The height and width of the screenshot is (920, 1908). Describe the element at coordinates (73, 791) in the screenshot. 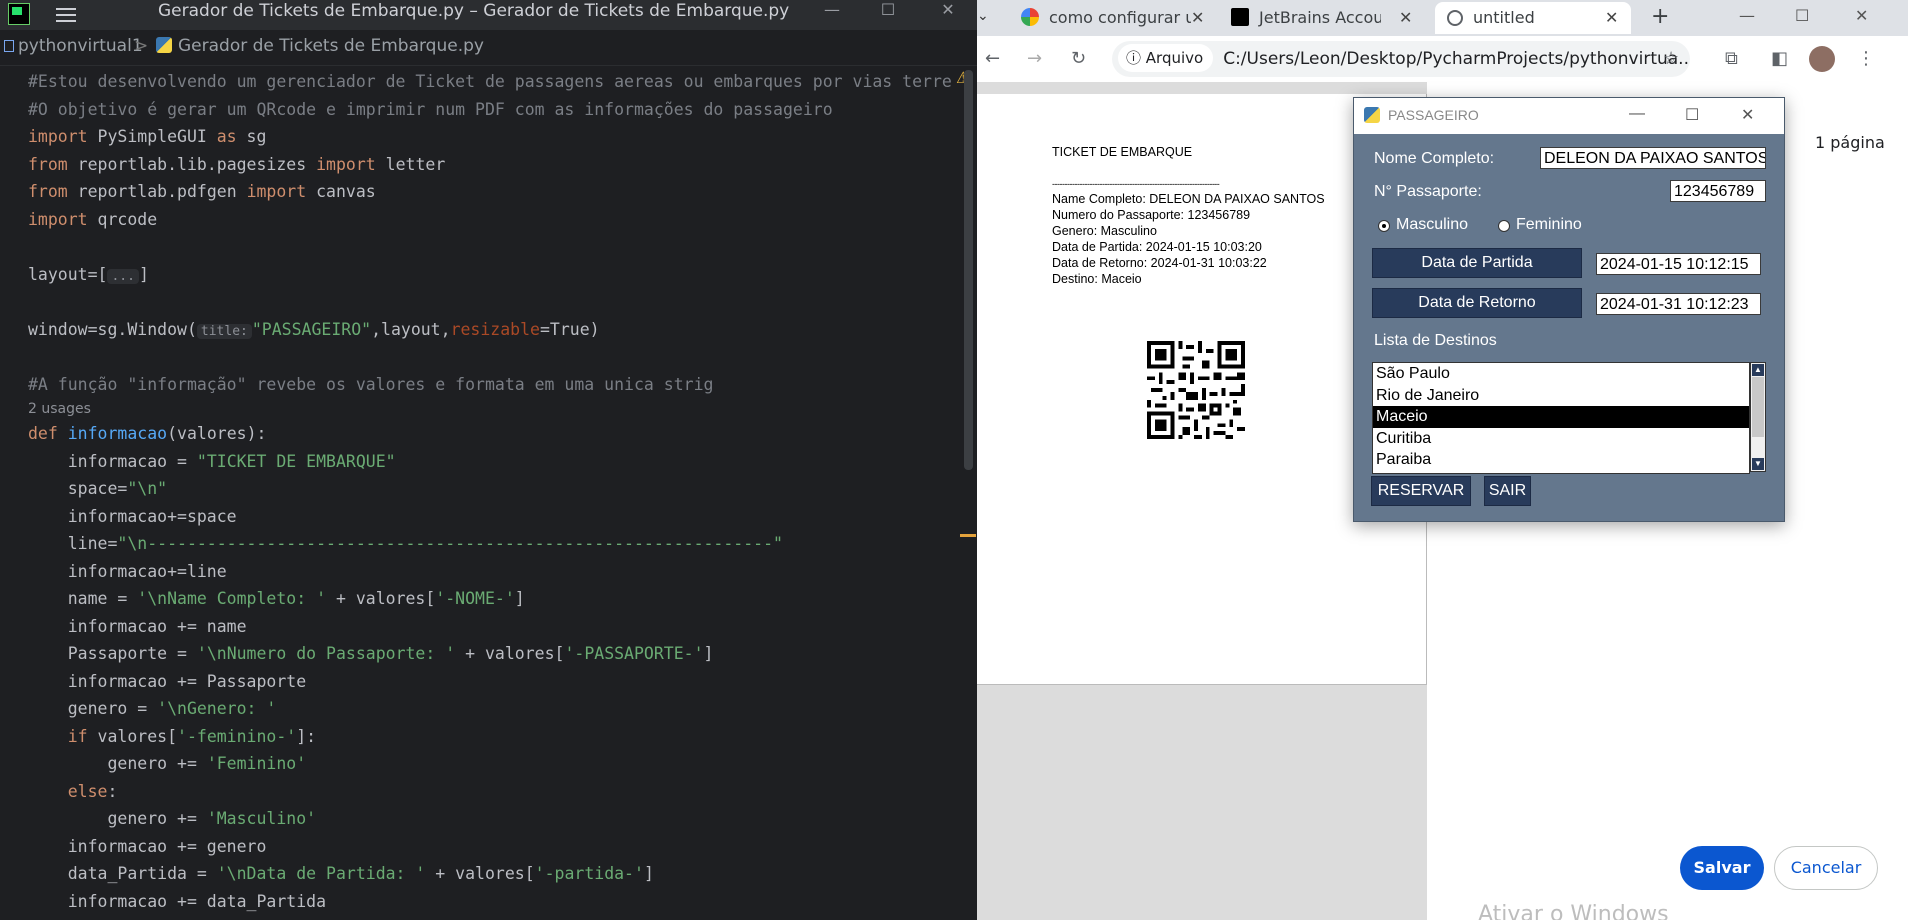

I see `code-line: else:` at that location.